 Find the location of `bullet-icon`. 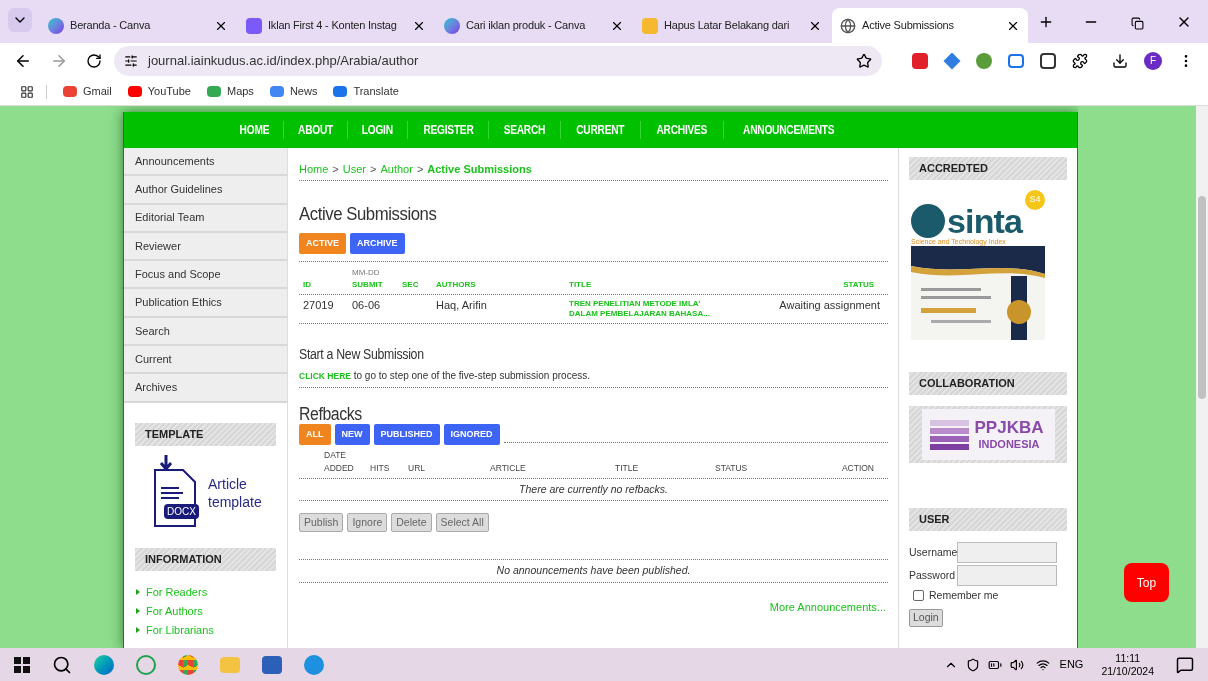

bullet-icon is located at coordinates (138, 611).